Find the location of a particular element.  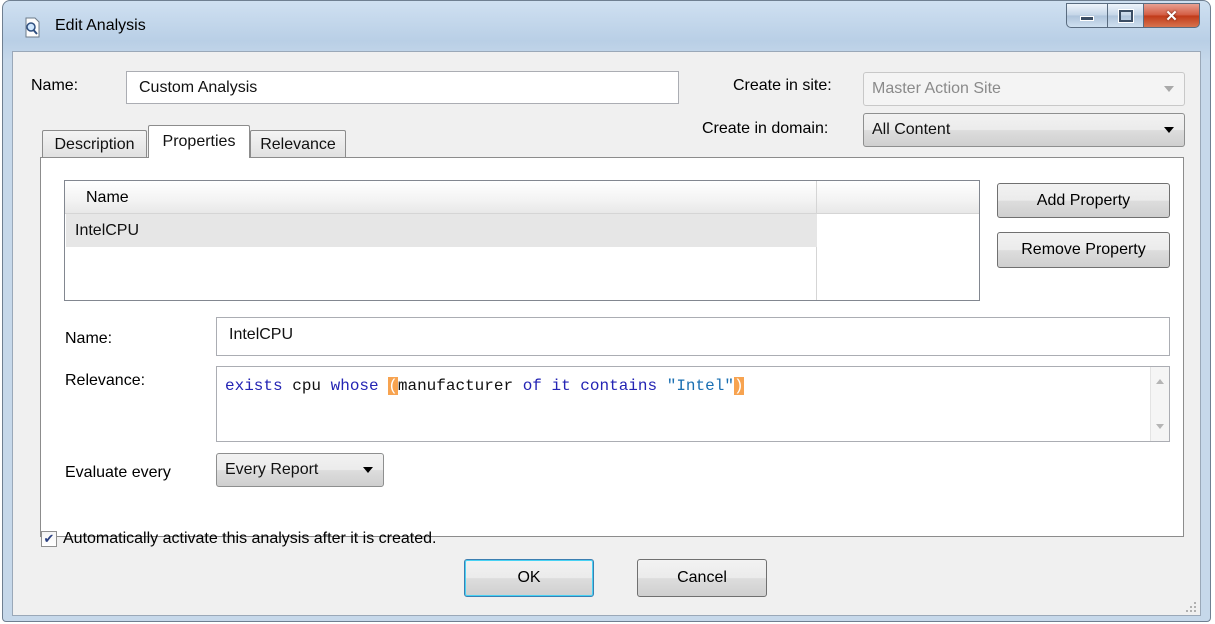

scroll-down-icon is located at coordinates (1160, 426).